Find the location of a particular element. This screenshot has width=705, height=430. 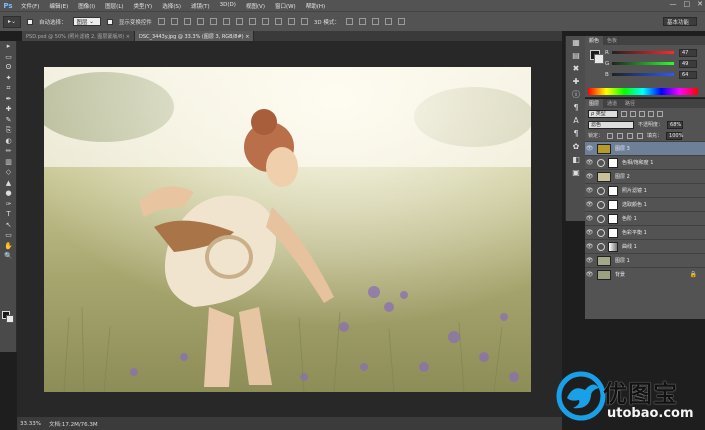

layer-row: 👁 照片滤镜 1 is located at coordinates (645, 190).